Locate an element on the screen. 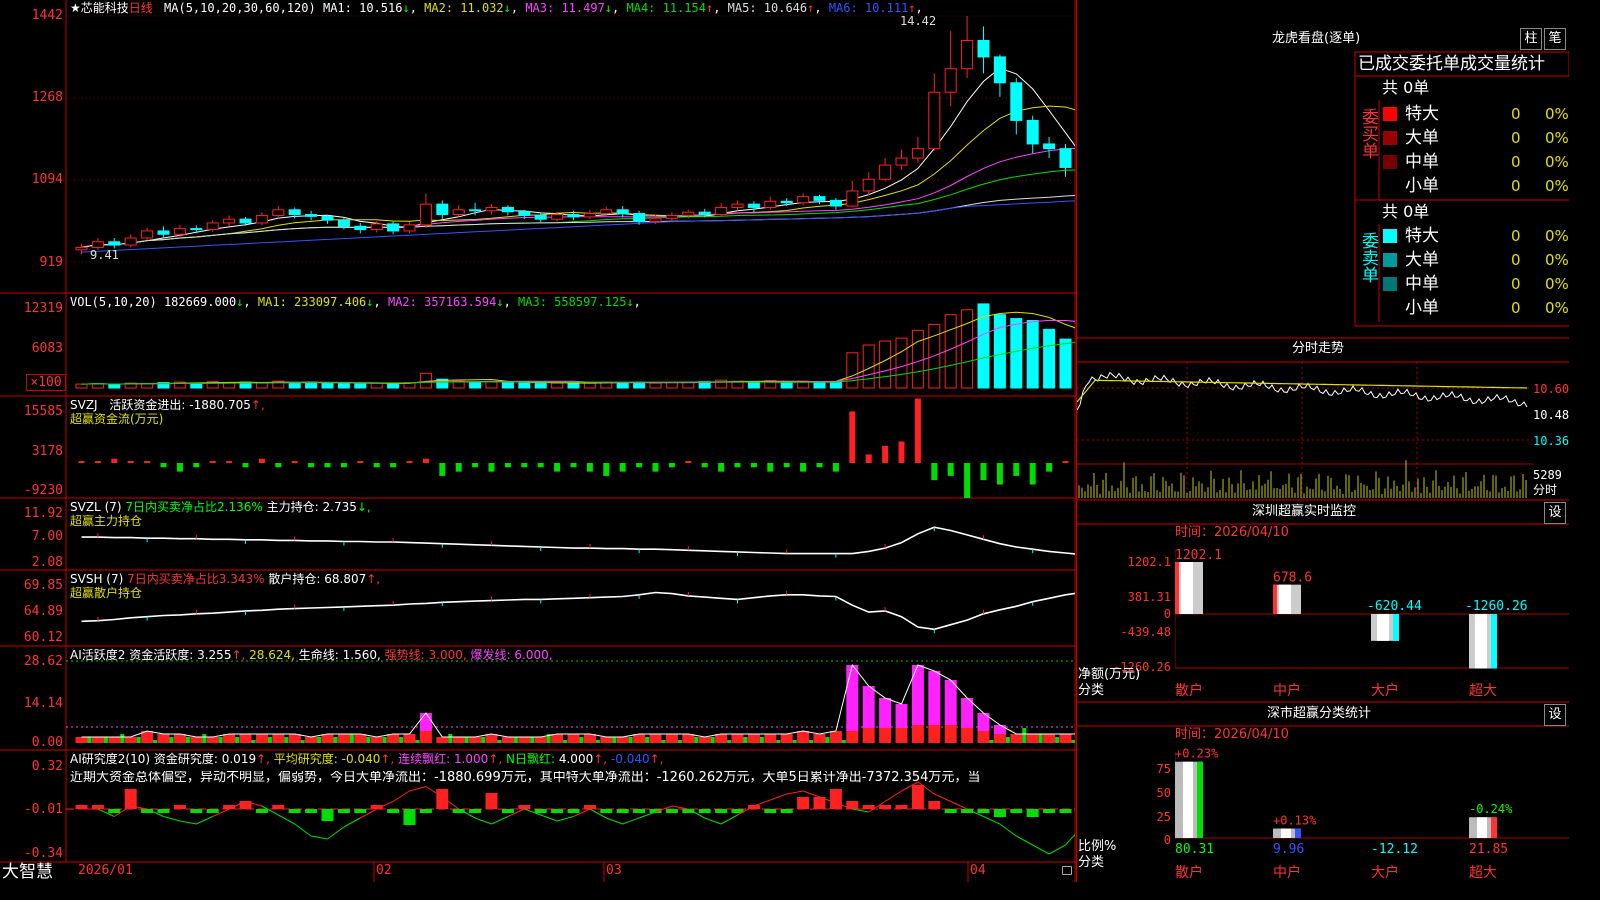 The height and width of the screenshot is (900, 1600). volume-chart is located at coordinates (570, 345).